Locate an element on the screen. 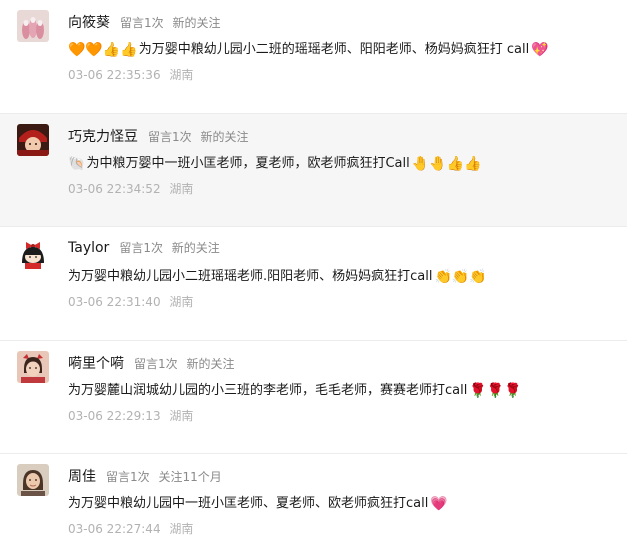 The image size is (627, 554). comment-footer: 03-06 22:27:44 湖南 is located at coordinates (130, 528).